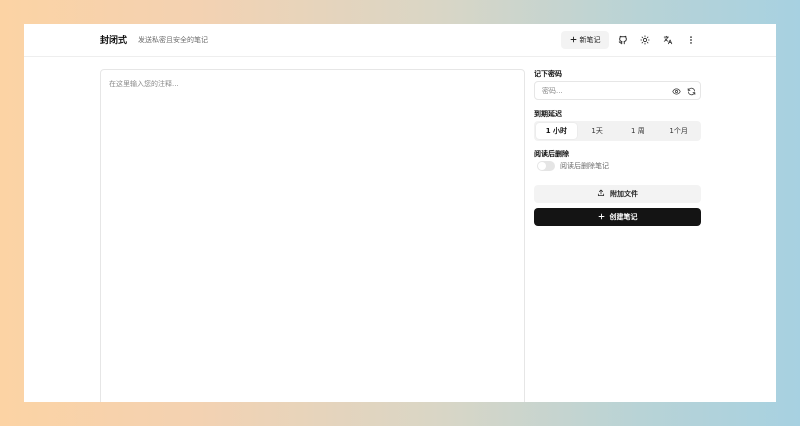  What do you see at coordinates (678, 131) in the screenshot?
I see `expiry-option-1-month: 1个月` at bounding box center [678, 131].